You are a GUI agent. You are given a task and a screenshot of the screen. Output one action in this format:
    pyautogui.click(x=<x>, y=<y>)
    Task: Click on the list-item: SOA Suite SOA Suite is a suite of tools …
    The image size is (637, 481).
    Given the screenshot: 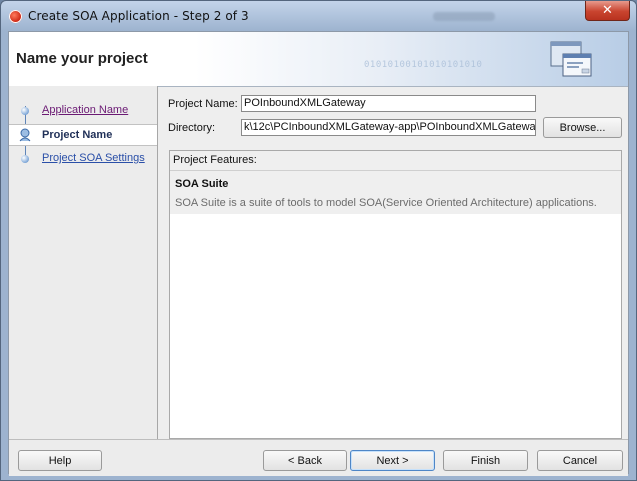 What is the action you would take?
    pyautogui.click(x=395, y=192)
    